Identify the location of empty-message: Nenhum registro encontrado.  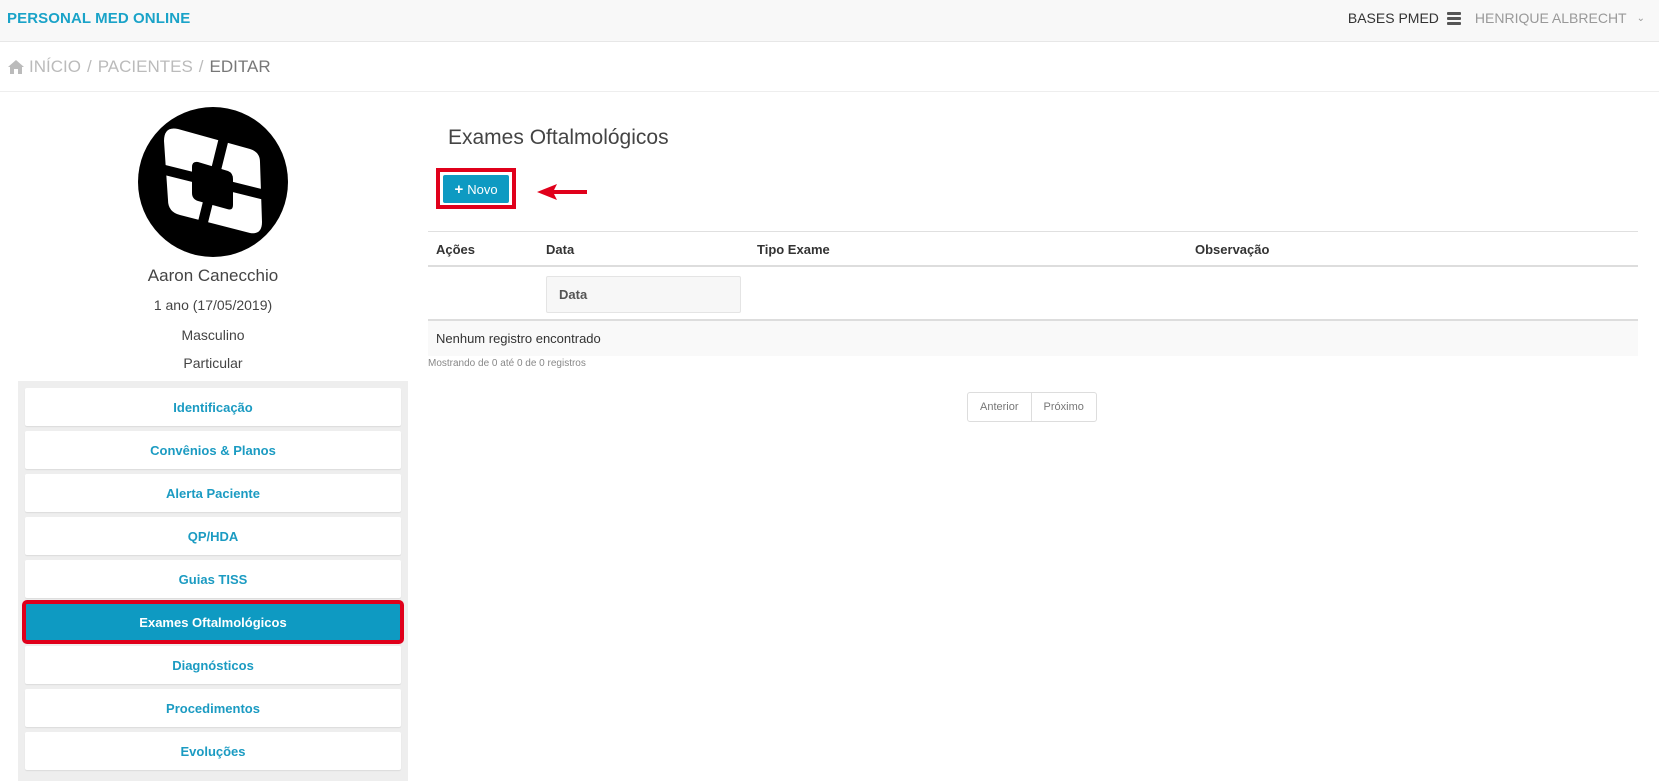
(1033, 338).